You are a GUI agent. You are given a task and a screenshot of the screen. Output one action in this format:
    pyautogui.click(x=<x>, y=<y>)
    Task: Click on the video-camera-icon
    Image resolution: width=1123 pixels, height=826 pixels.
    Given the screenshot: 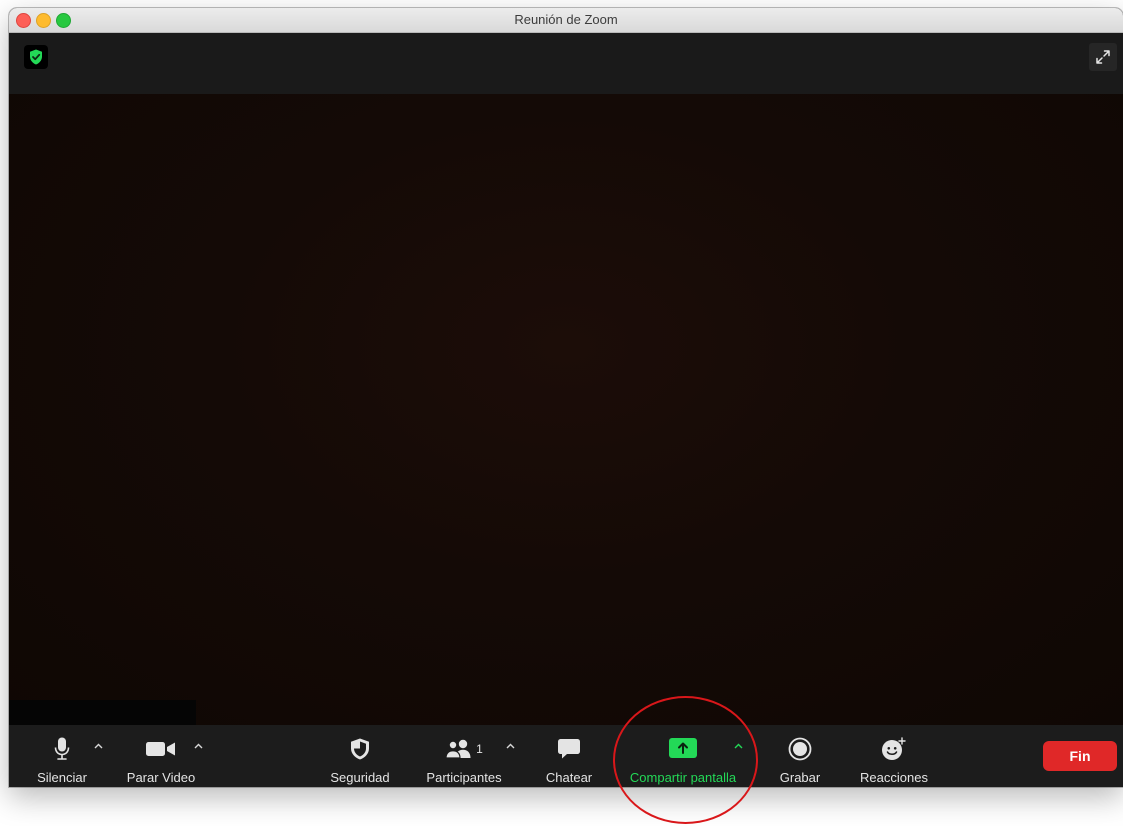 What is the action you would take?
    pyautogui.click(x=160, y=749)
    